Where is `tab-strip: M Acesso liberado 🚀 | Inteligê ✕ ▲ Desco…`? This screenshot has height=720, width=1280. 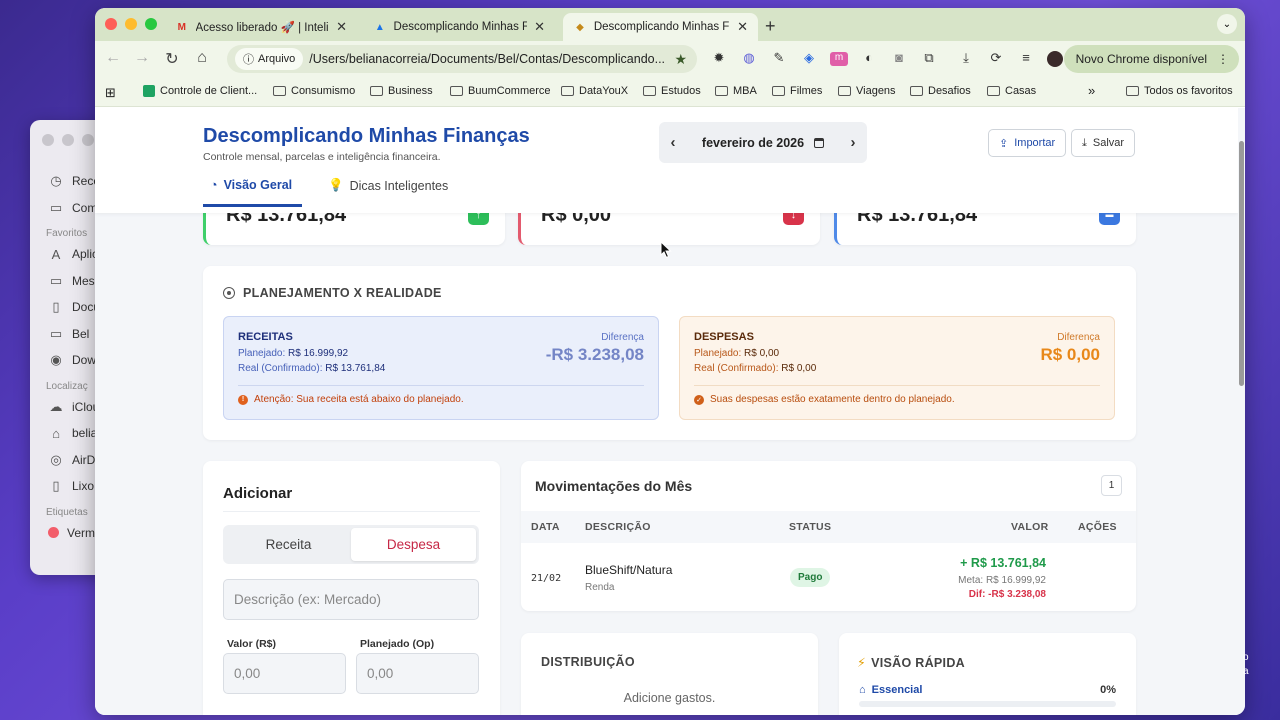
tab-strip: M Acesso liberado 🚀 | Inteligê ✕ ▲ Desco… is located at coordinates (670, 24).